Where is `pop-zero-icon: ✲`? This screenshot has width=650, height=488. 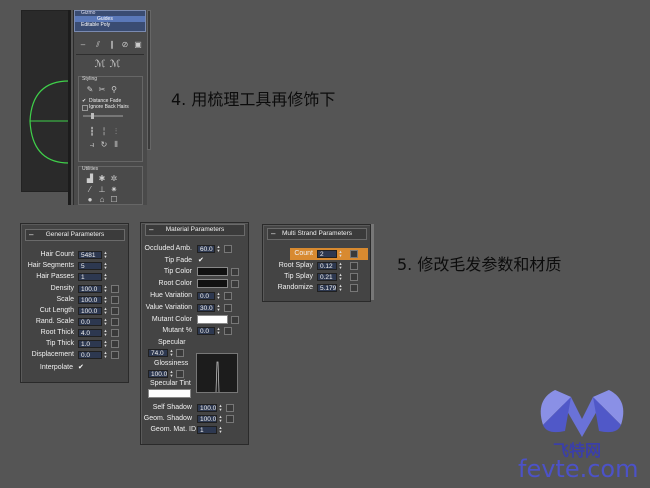 pop-zero-icon: ✲ is located at coordinates (114, 179).